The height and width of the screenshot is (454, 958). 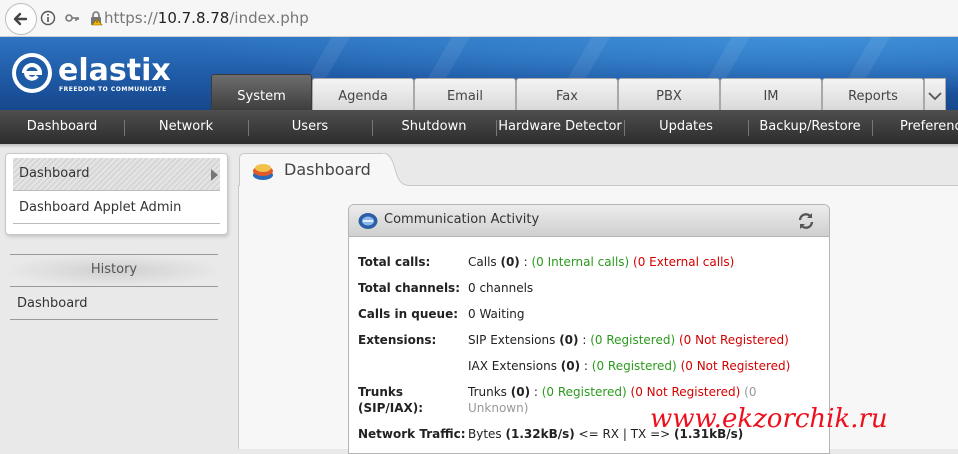 What do you see at coordinates (72, 18) in the screenshot?
I see `key-icon` at bounding box center [72, 18].